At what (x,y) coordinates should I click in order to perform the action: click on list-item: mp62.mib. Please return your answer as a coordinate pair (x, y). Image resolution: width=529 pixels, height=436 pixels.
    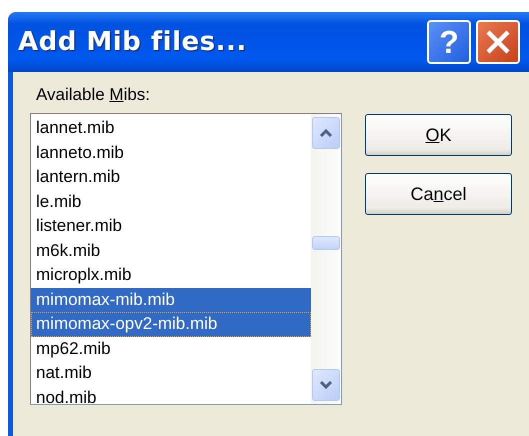
    Looking at the image, I should click on (171, 348).